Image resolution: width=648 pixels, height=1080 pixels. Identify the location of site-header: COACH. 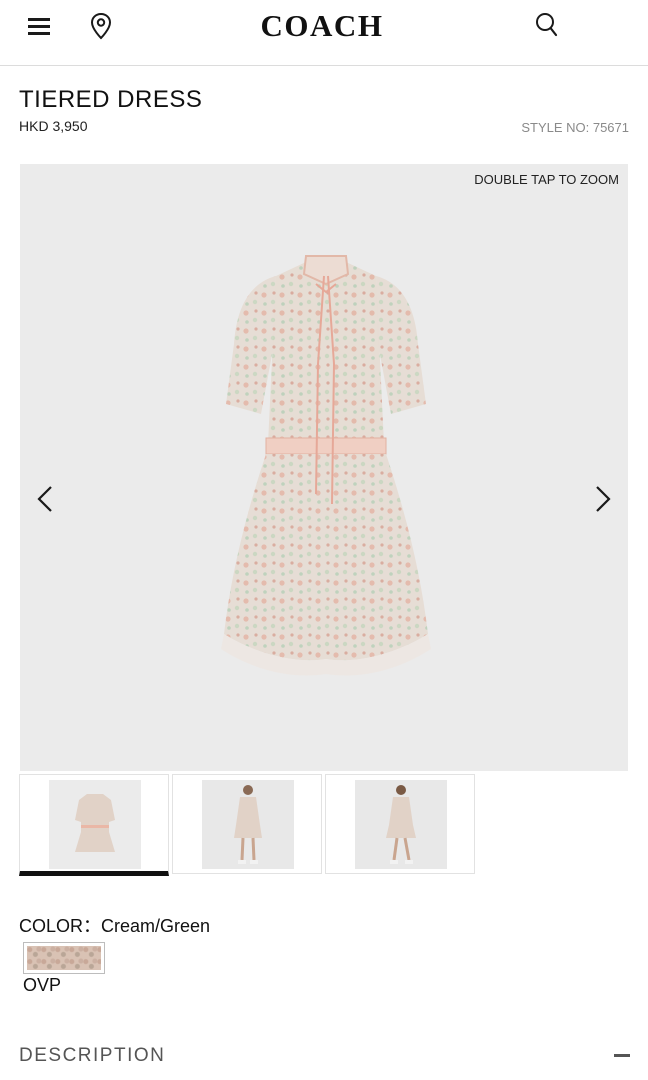
(324, 33).